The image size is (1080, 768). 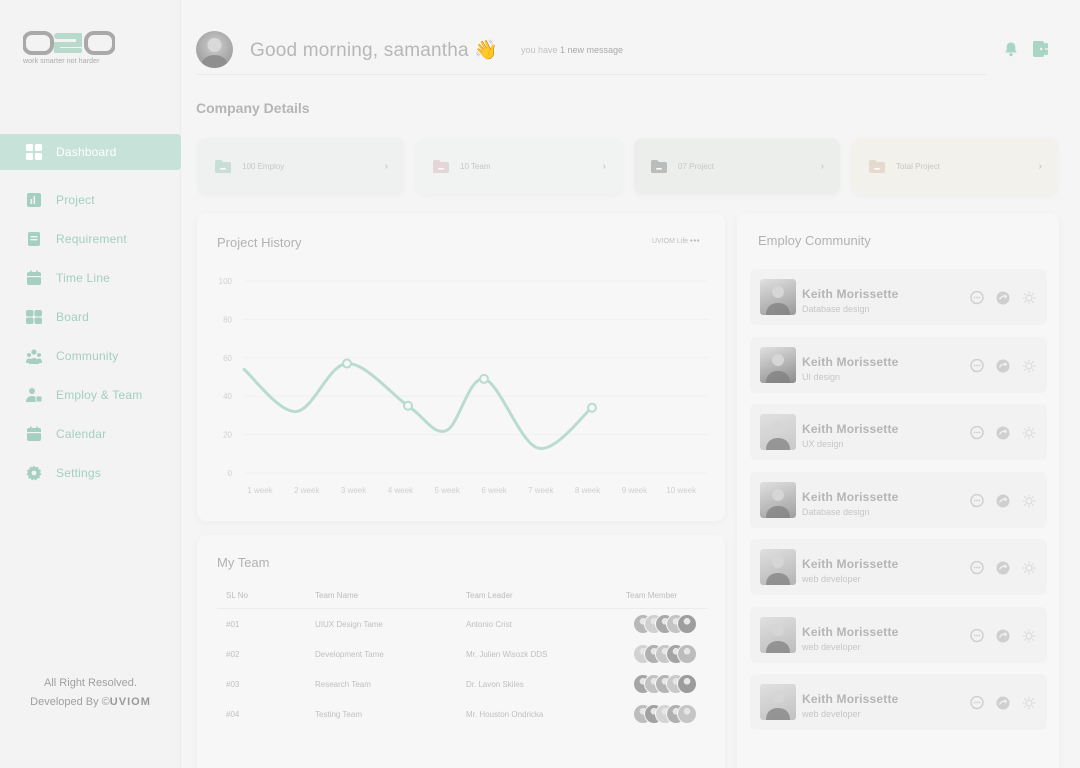 I want to click on sidebar-item-calendar: Calendar, so click(x=90, y=434).